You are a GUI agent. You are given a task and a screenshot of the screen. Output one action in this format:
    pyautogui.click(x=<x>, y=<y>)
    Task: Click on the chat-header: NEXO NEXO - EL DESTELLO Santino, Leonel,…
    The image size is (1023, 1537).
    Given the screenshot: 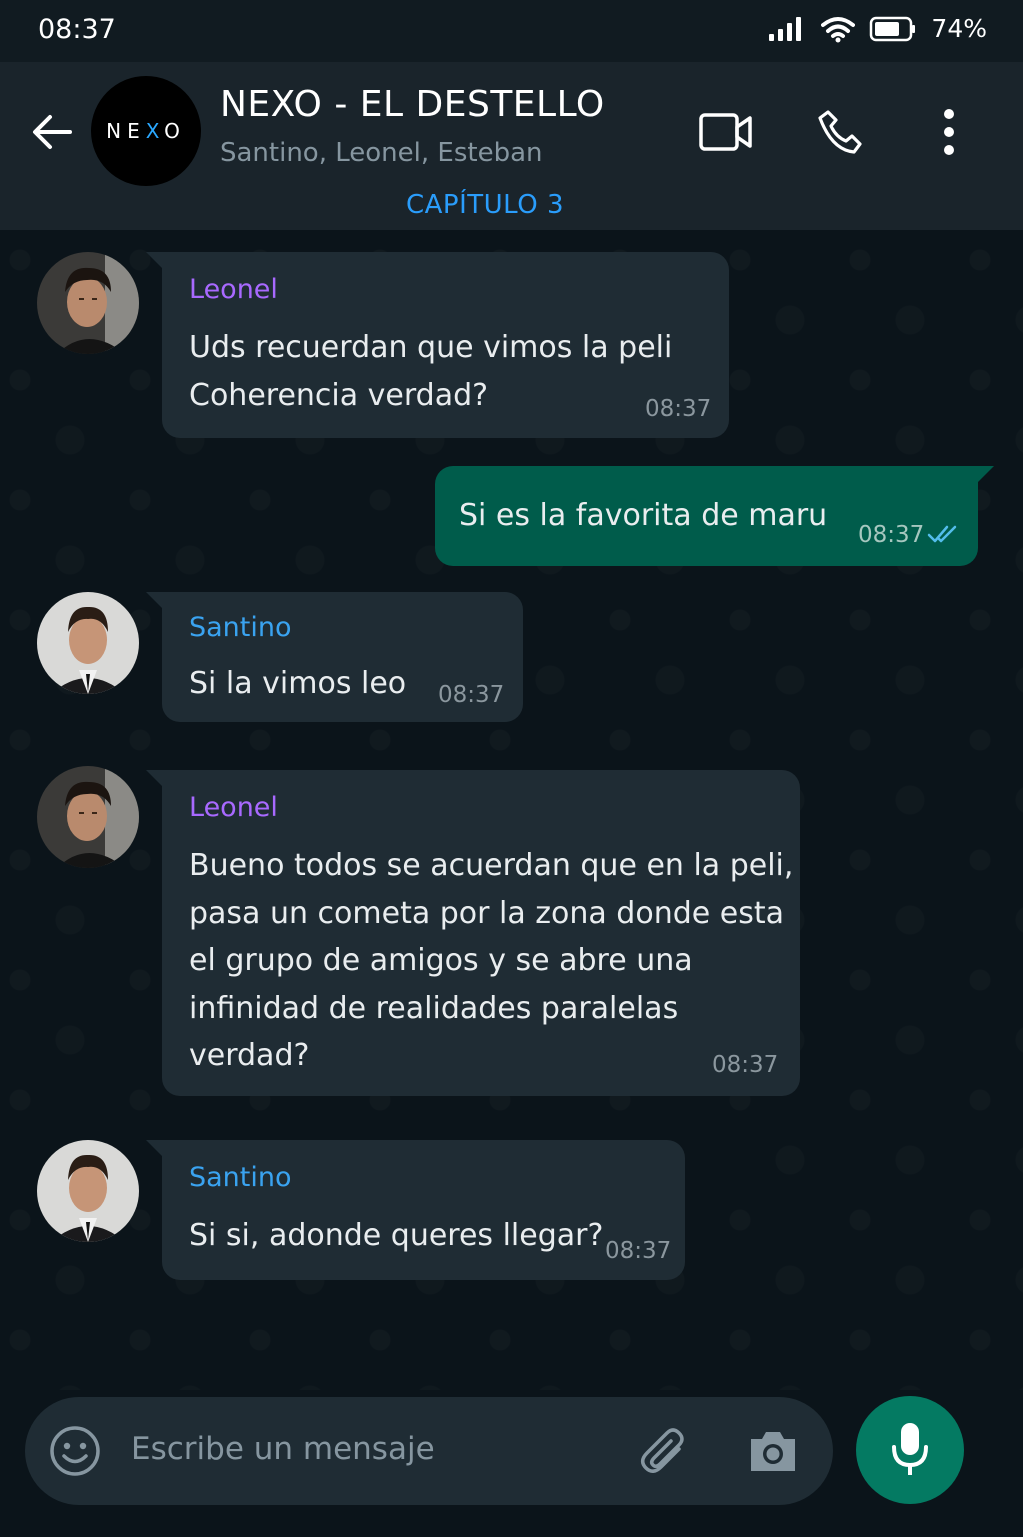 What is the action you would take?
    pyautogui.click(x=511, y=146)
    